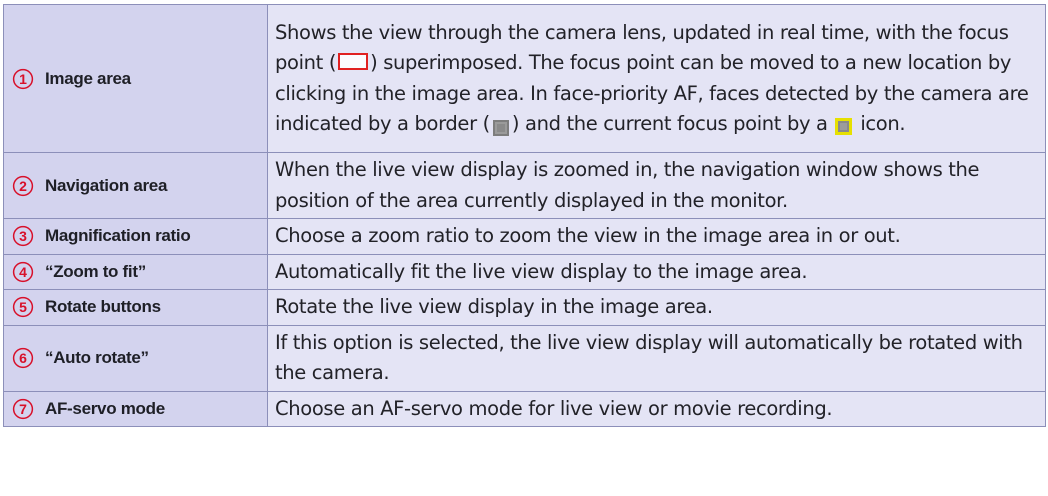 Image resolution: width=1048 pixels, height=496 pixels. I want to click on callout-number-1: 1, so click(23, 79).